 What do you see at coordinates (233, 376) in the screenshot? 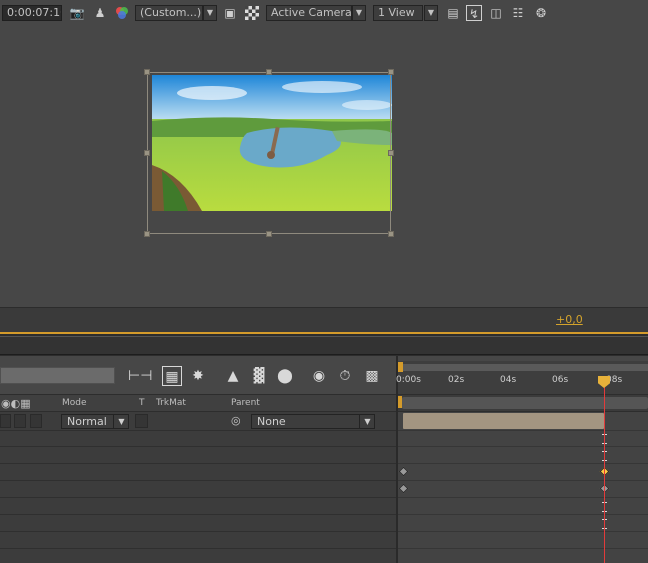
I see `frame-blending-icon: ▲` at bounding box center [233, 376].